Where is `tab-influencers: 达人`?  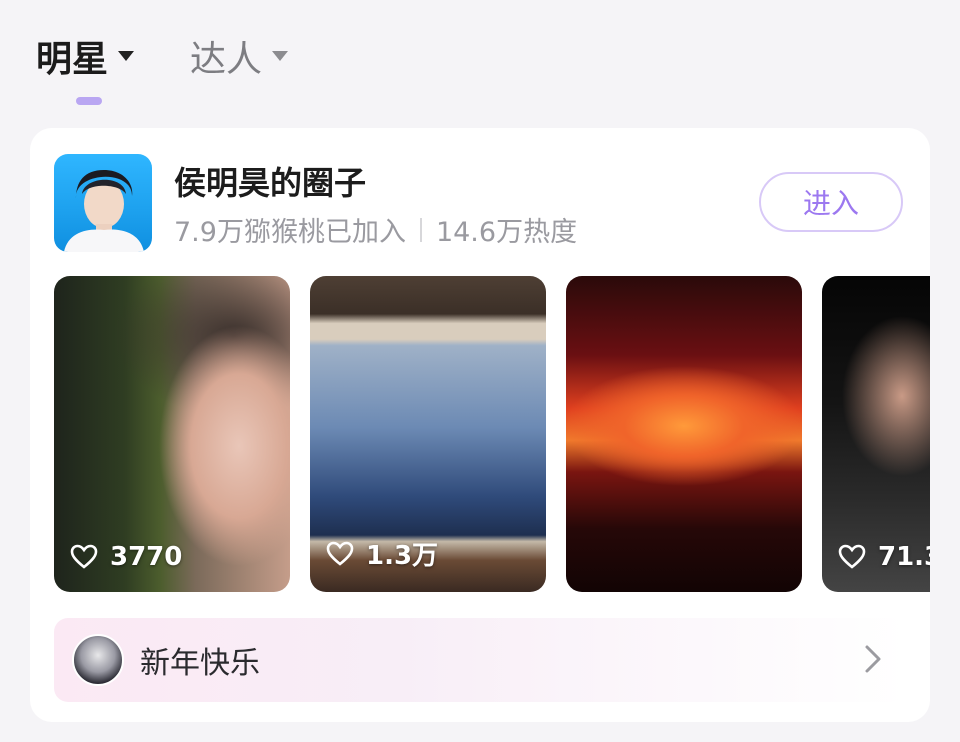 tab-influencers: 达人 is located at coordinates (239, 56).